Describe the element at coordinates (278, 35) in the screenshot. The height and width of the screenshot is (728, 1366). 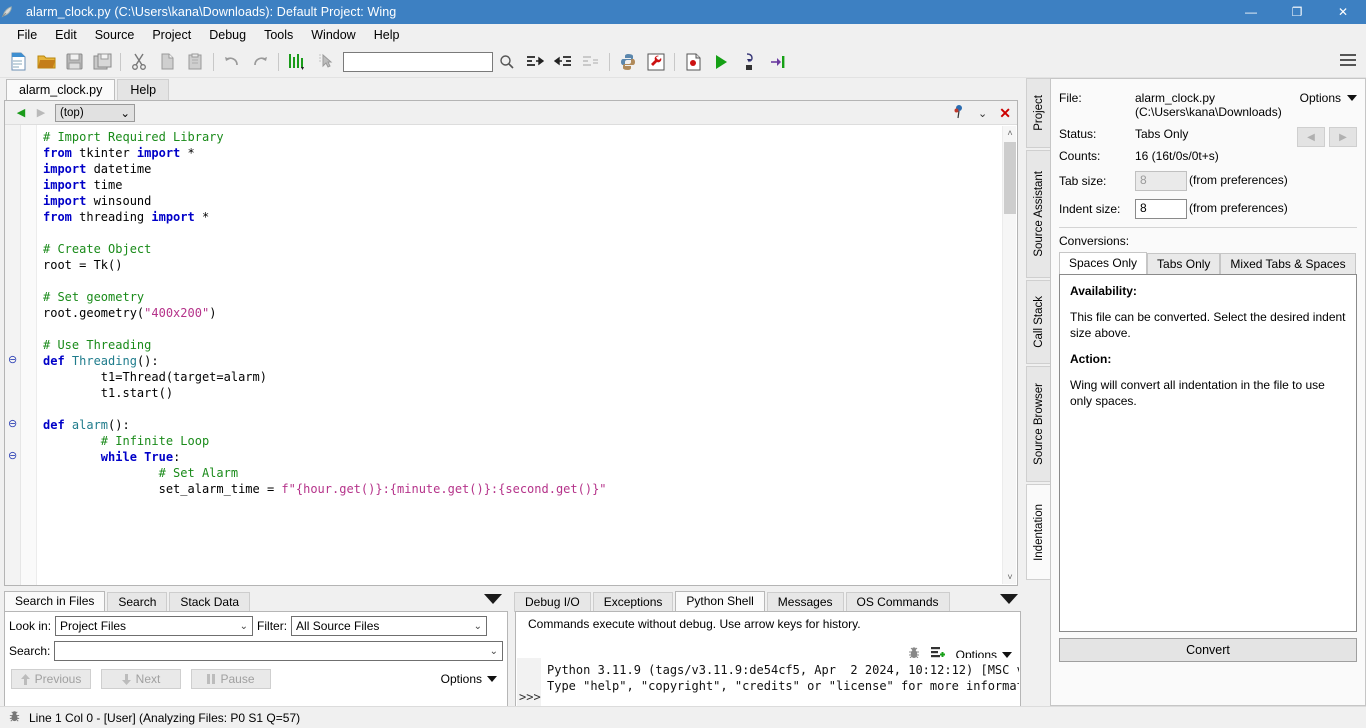
I see `menu-tools: Tools` at that location.